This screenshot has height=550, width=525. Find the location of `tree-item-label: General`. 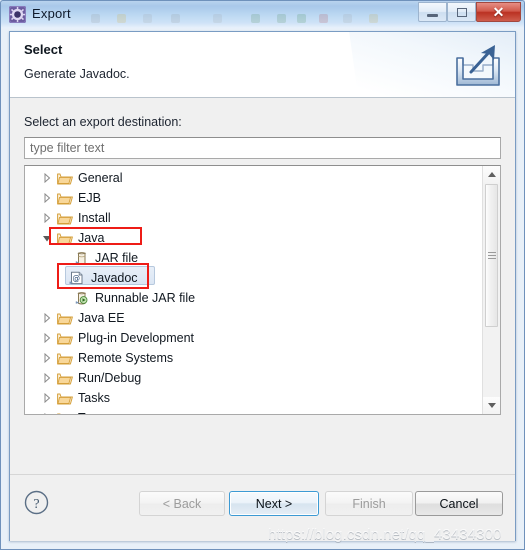

tree-item-label: General is located at coordinates (100, 178).